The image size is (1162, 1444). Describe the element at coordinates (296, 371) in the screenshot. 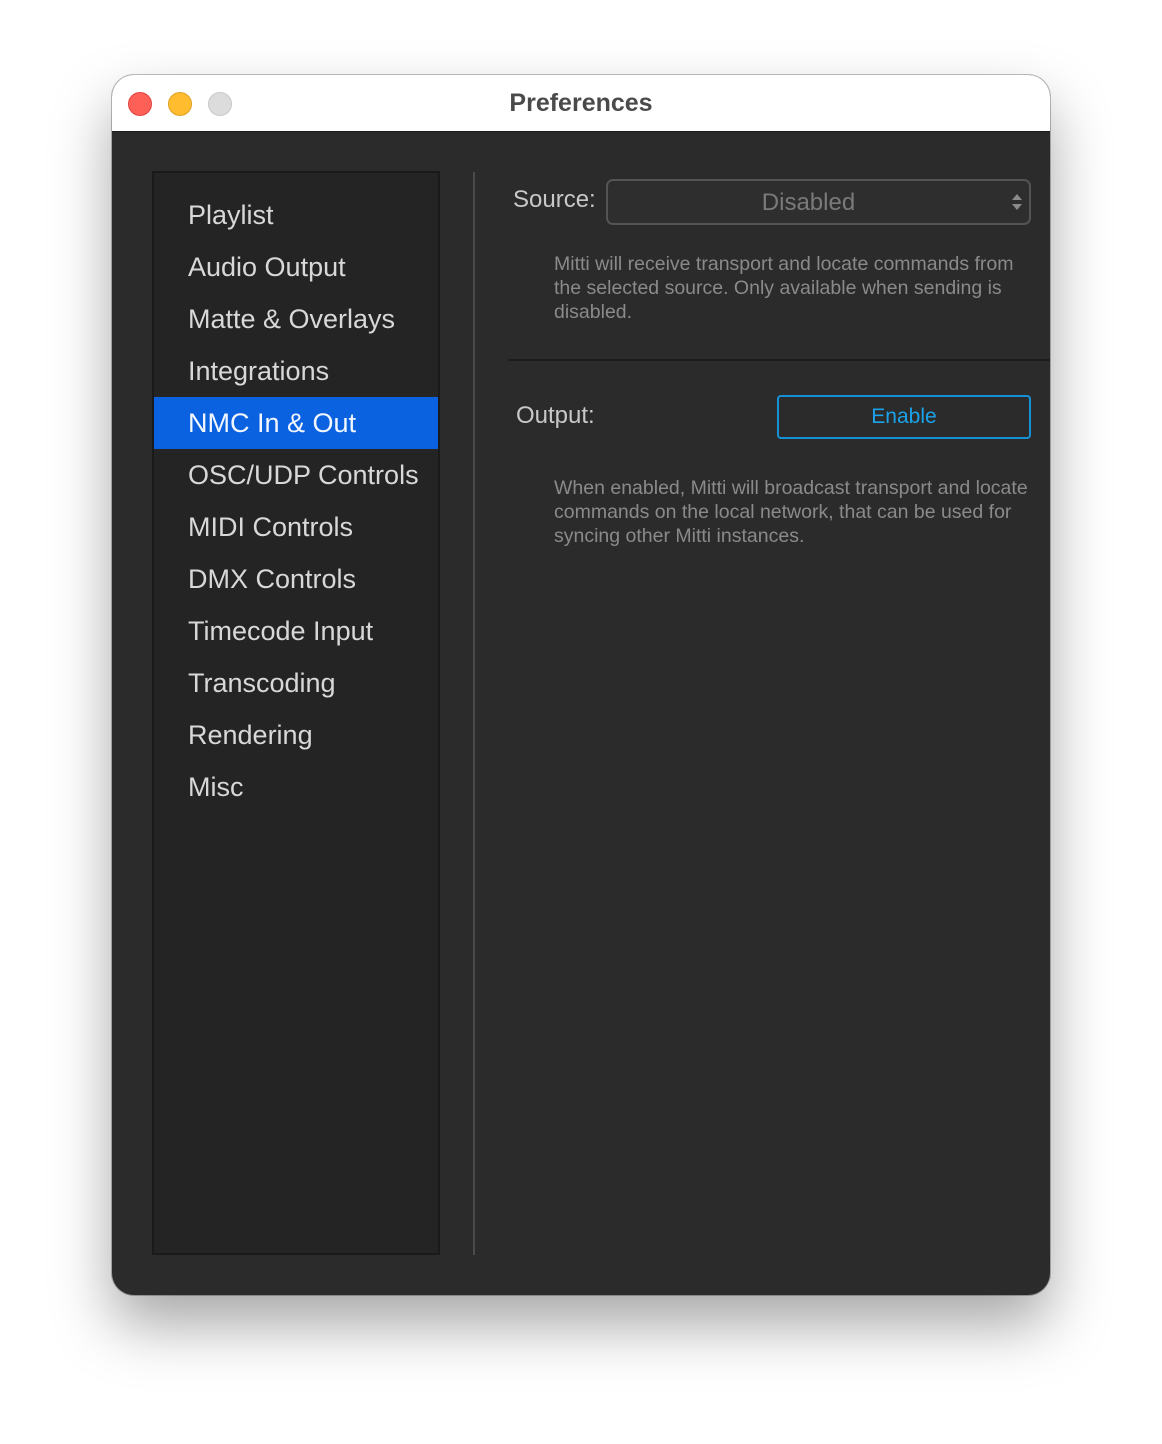

I see `sidebar-item-integrations: Integrations` at that location.